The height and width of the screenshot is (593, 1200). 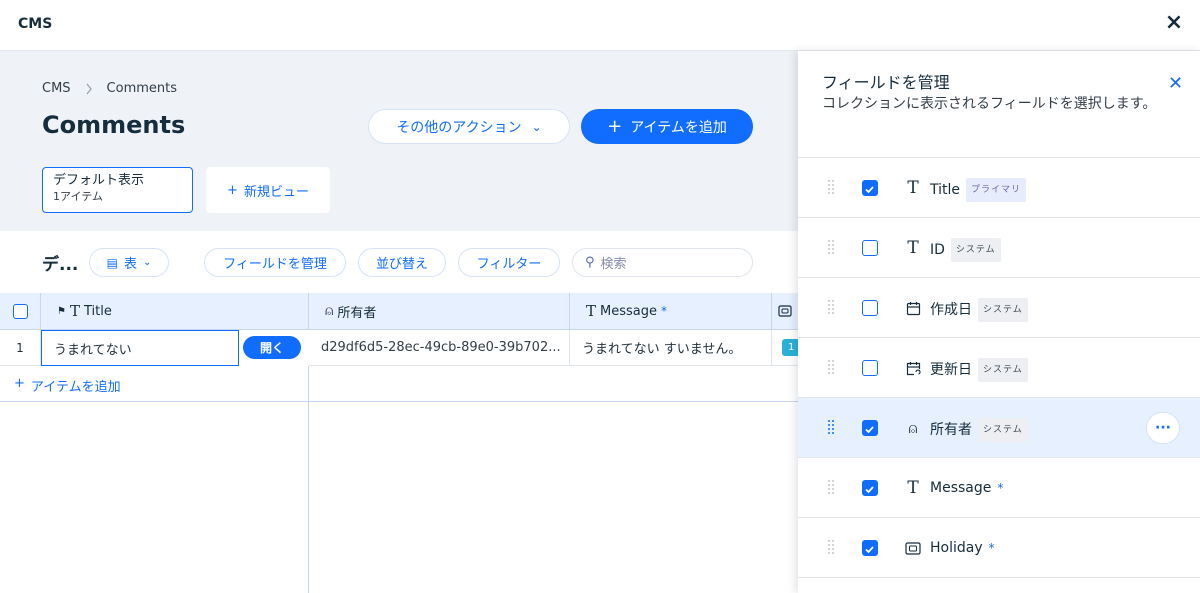 What do you see at coordinates (1163, 428) in the screenshot?
I see `field-more-options-button: ···` at bounding box center [1163, 428].